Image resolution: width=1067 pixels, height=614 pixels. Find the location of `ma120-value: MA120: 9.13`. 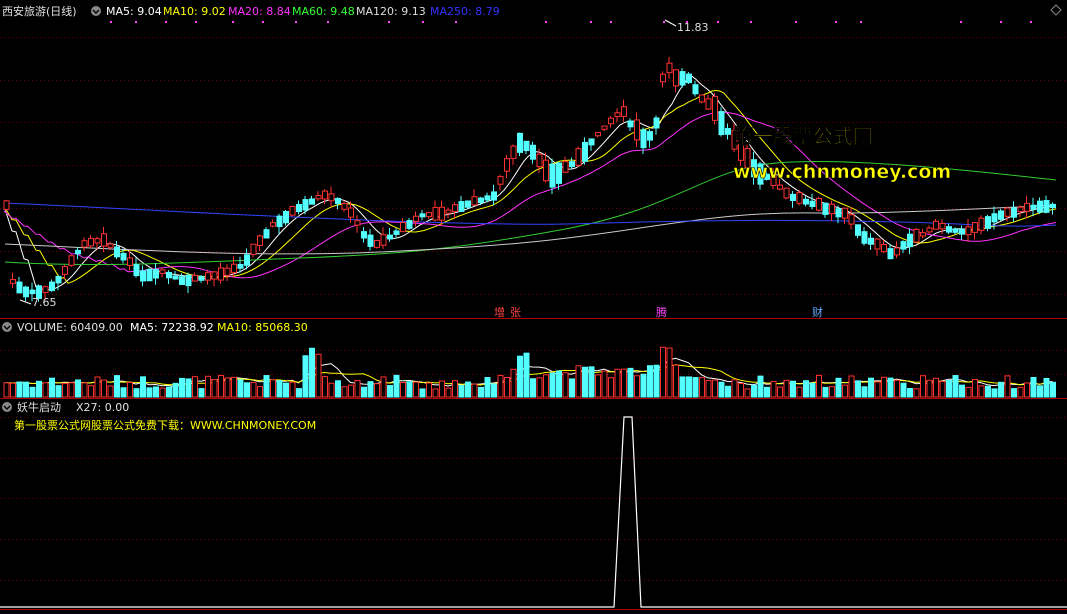

ma120-value: MA120: 9.13 is located at coordinates (391, 11).